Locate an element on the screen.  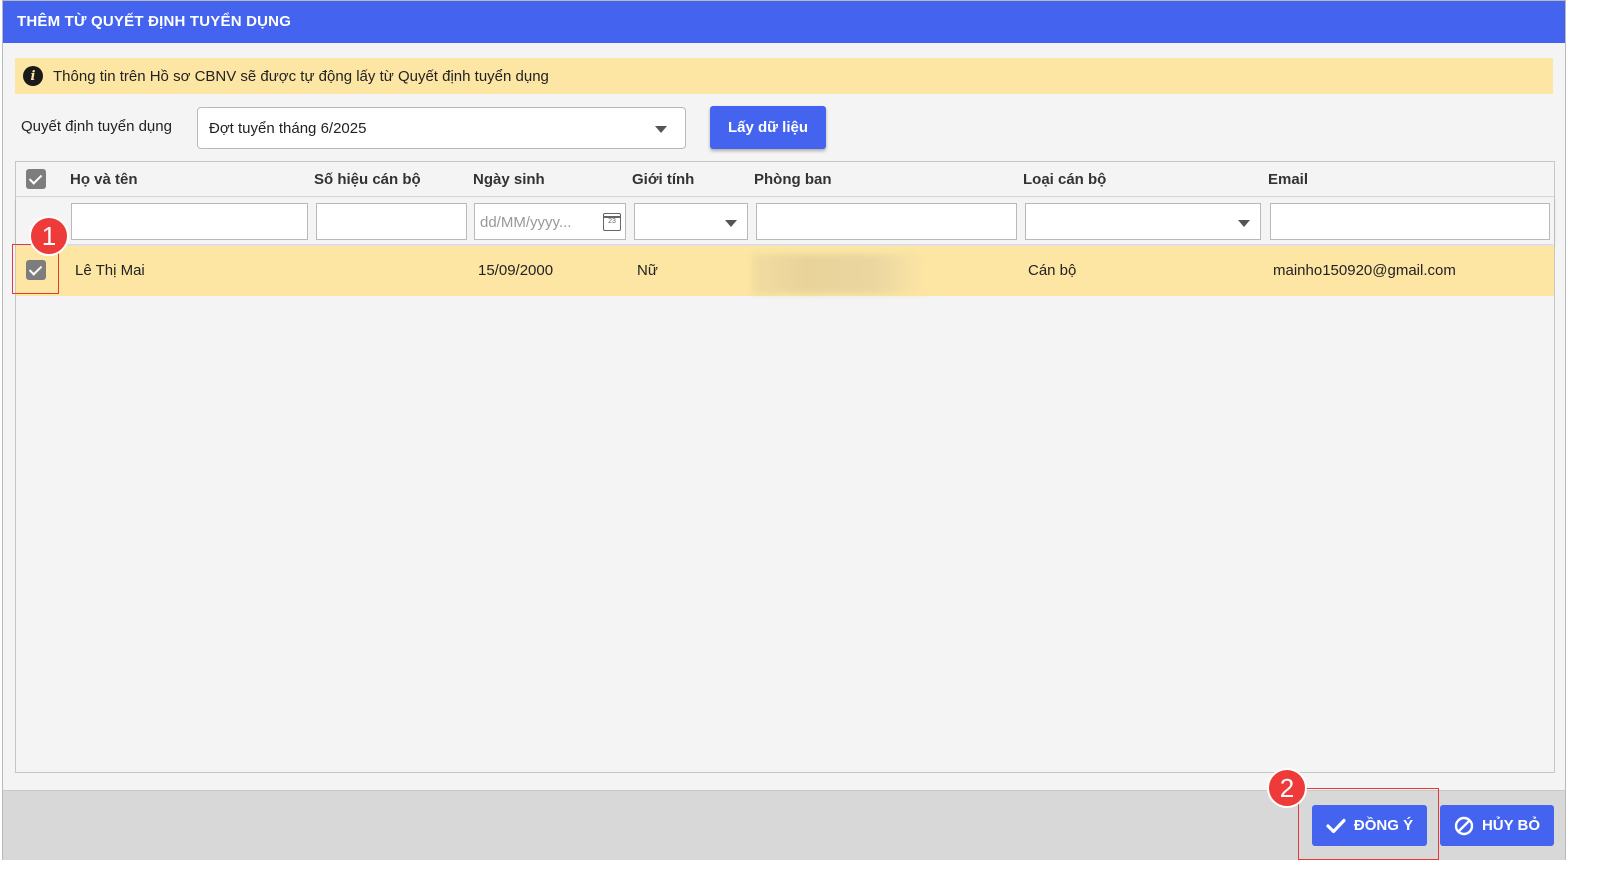
select-all-checkbox is located at coordinates (36, 179).